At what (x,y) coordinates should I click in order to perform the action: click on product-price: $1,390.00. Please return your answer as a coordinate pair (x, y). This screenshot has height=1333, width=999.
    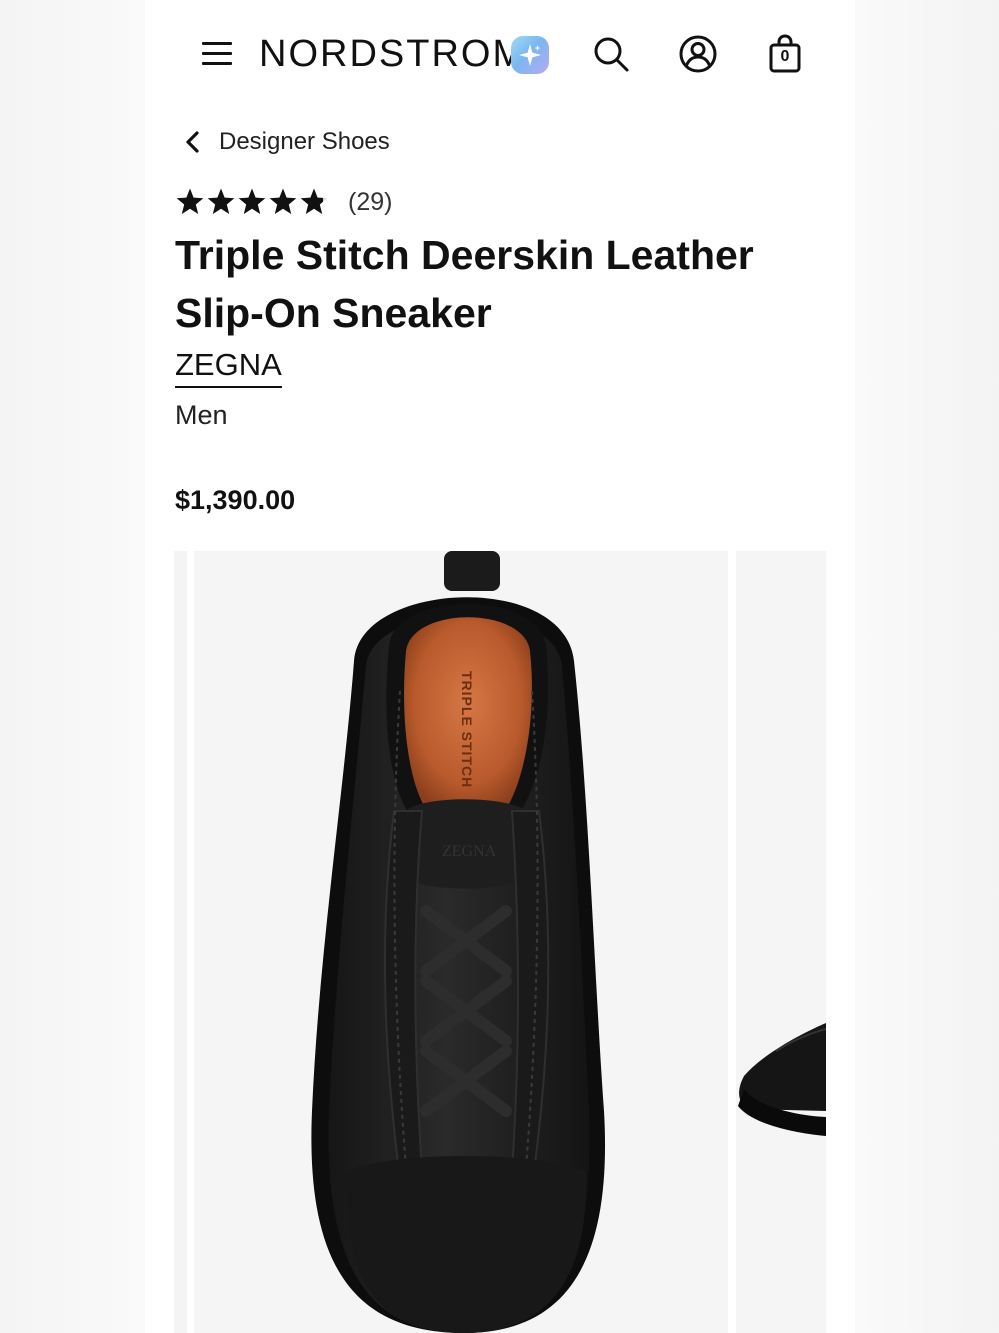
    Looking at the image, I should click on (235, 500).